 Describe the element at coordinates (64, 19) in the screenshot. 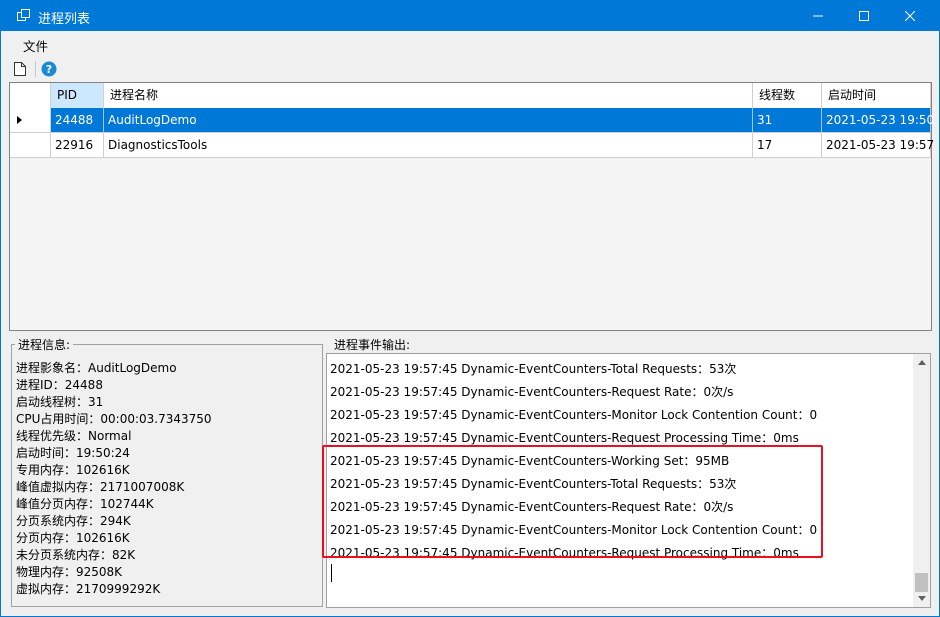

I see `window-title: 进程列表` at that location.